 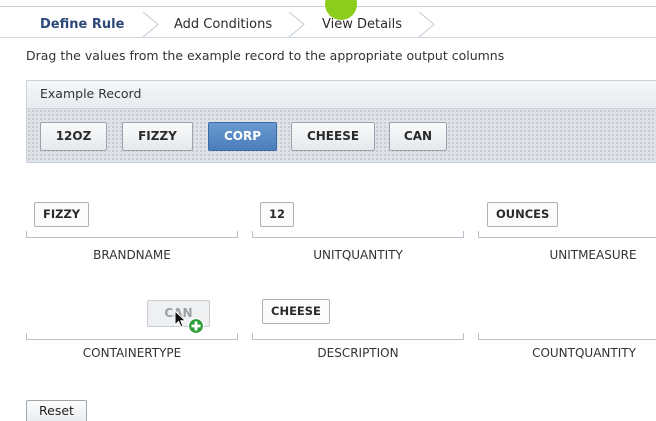 I want to click on example-record-title: Example Record, so click(x=91, y=93).